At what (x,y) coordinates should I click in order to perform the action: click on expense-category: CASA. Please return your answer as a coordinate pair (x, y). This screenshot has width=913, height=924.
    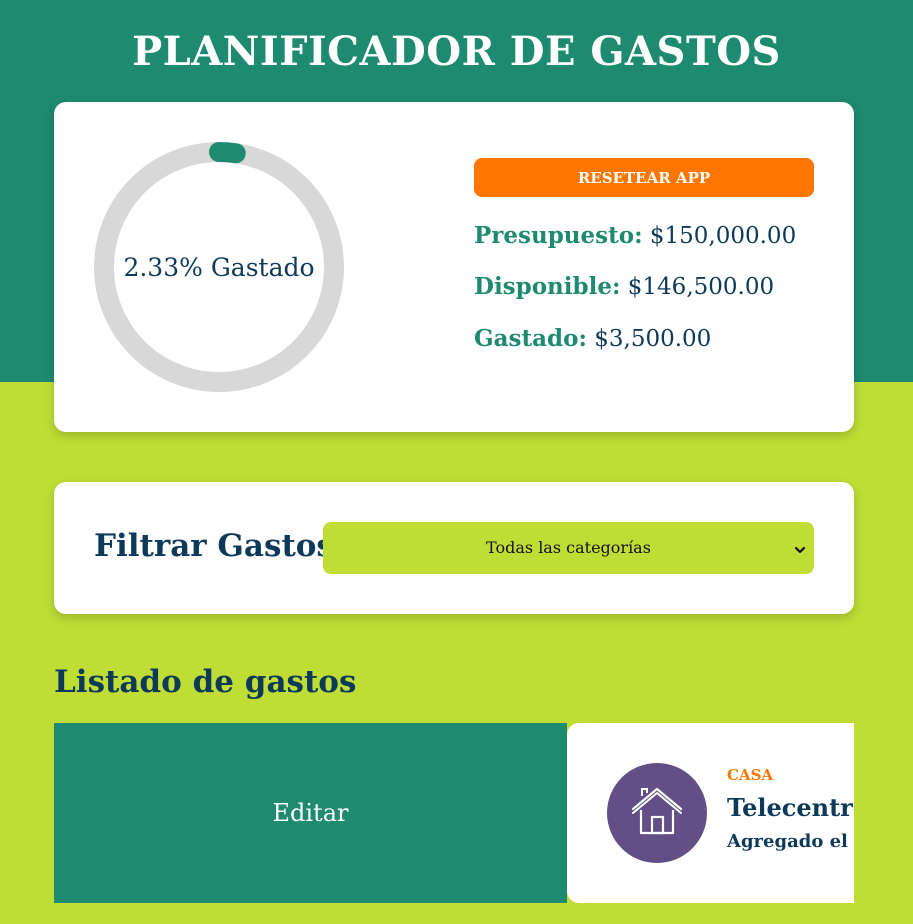
    Looking at the image, I should click on (750, 775).